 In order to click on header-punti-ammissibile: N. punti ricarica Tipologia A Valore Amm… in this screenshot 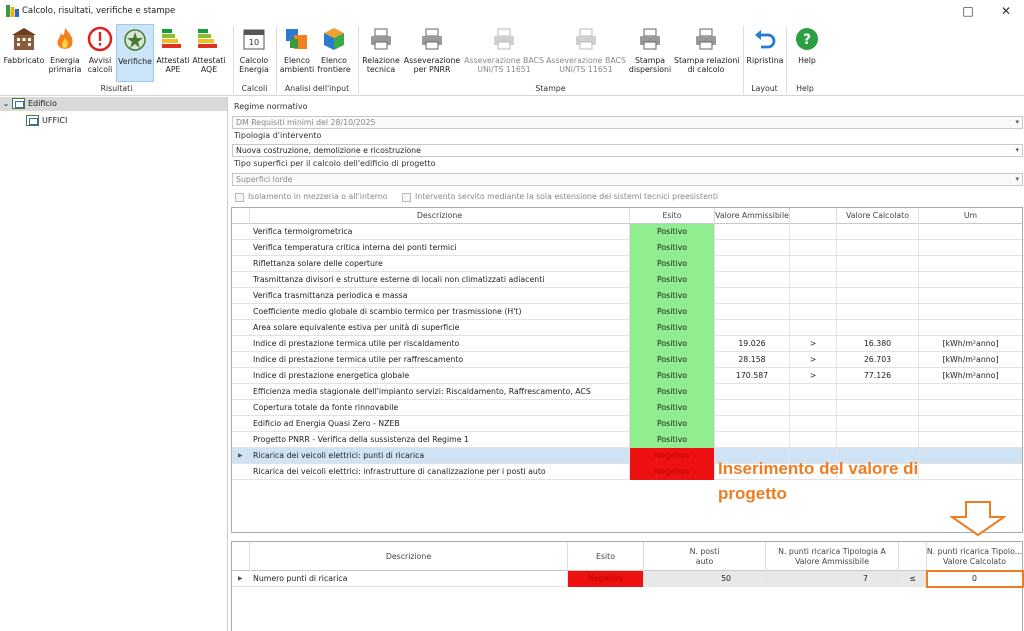, I will do `click(832, 556)`.